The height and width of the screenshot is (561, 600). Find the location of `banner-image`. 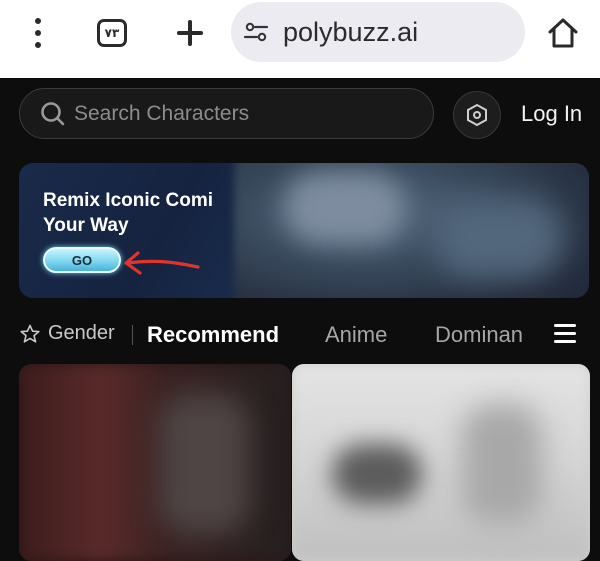

banner-image is located at coordinates (411, 230).